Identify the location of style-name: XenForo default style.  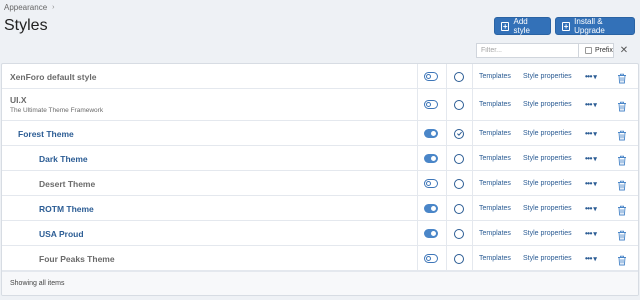
(53, 77).